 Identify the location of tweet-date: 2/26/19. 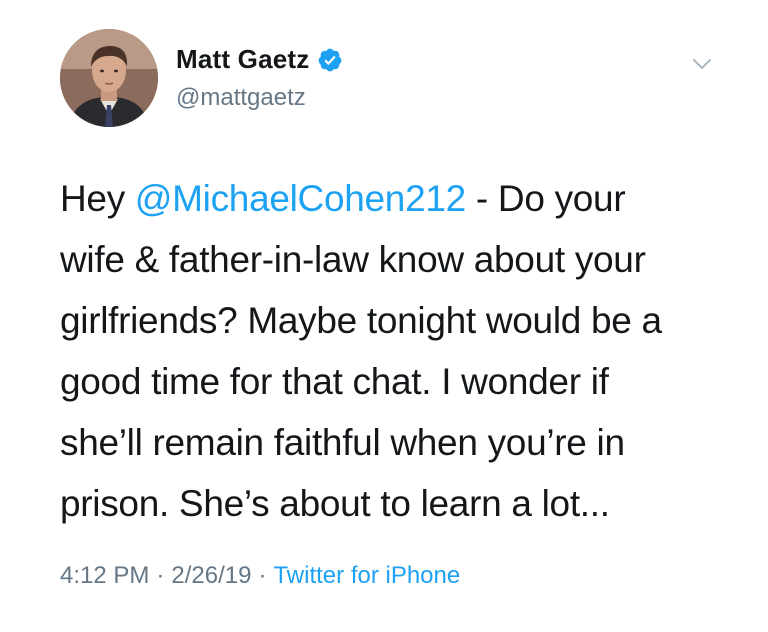
(211, 576).